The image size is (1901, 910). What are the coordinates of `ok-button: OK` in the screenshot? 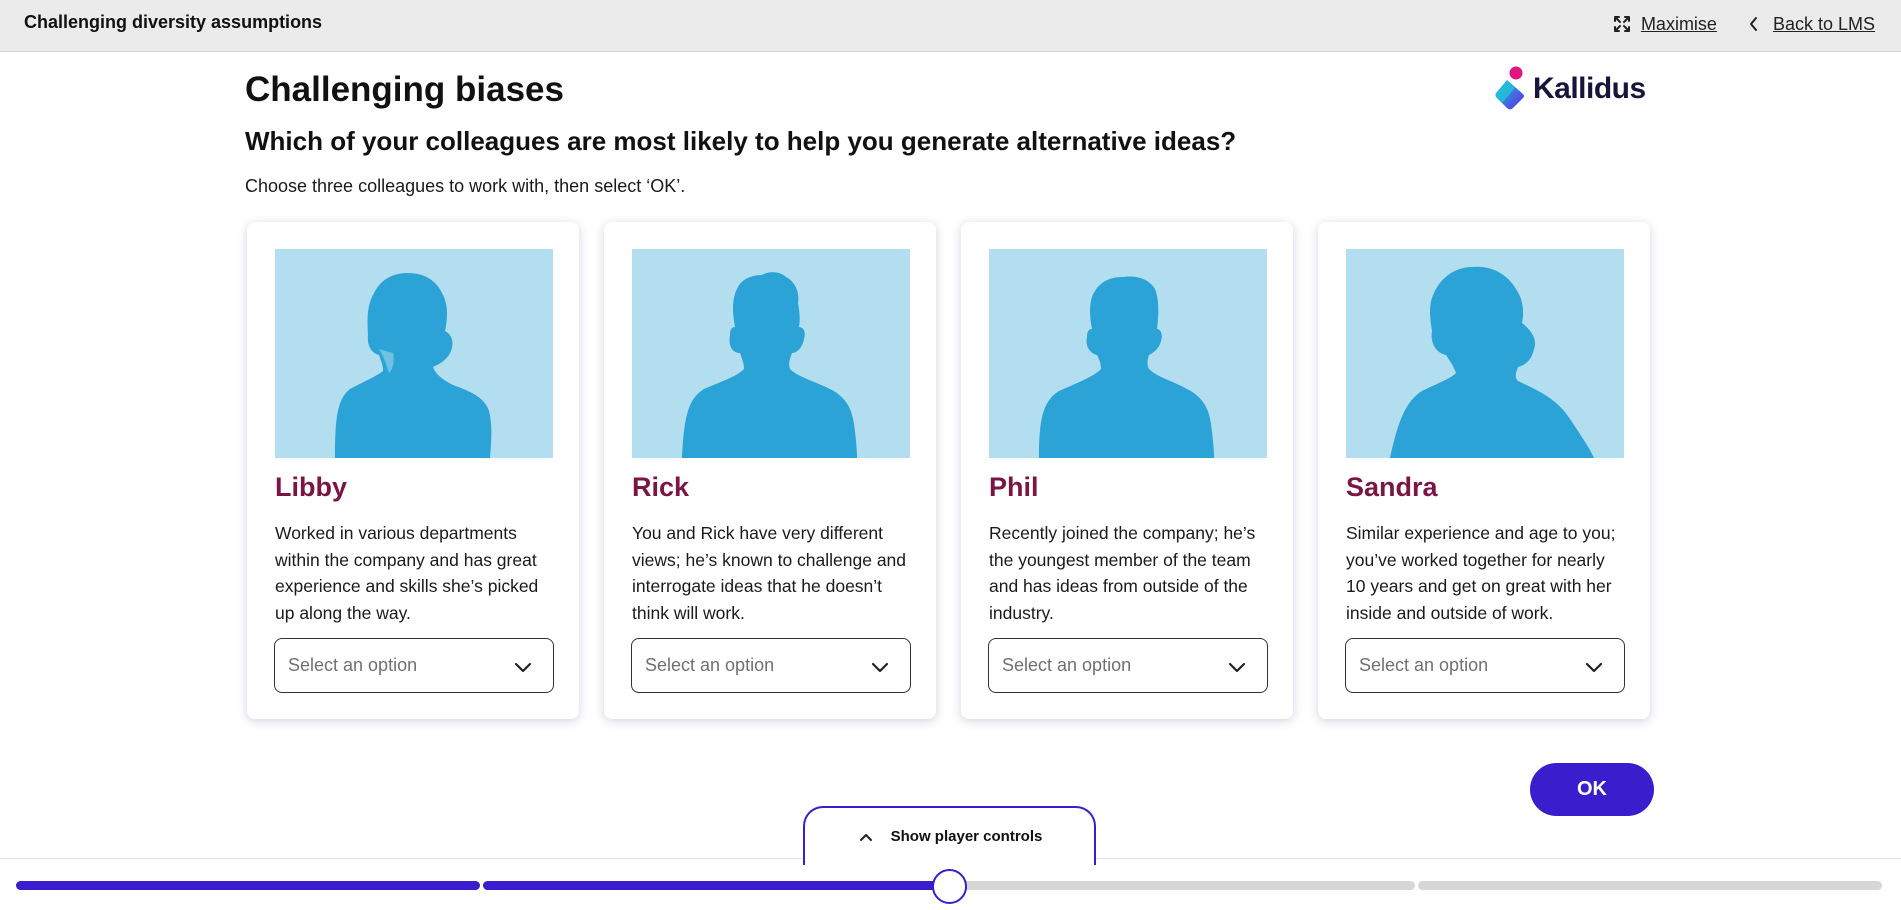 It's located at (1592, 789).